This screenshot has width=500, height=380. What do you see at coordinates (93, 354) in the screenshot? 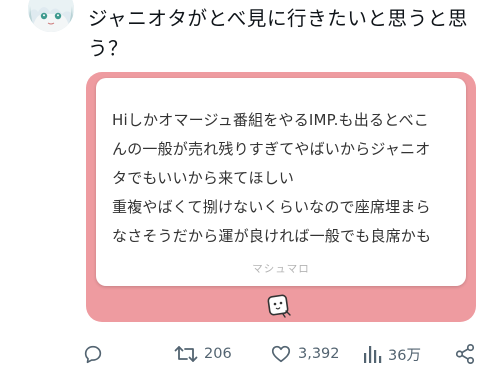
I see `reply-icon` at bounding box center [93, 354].